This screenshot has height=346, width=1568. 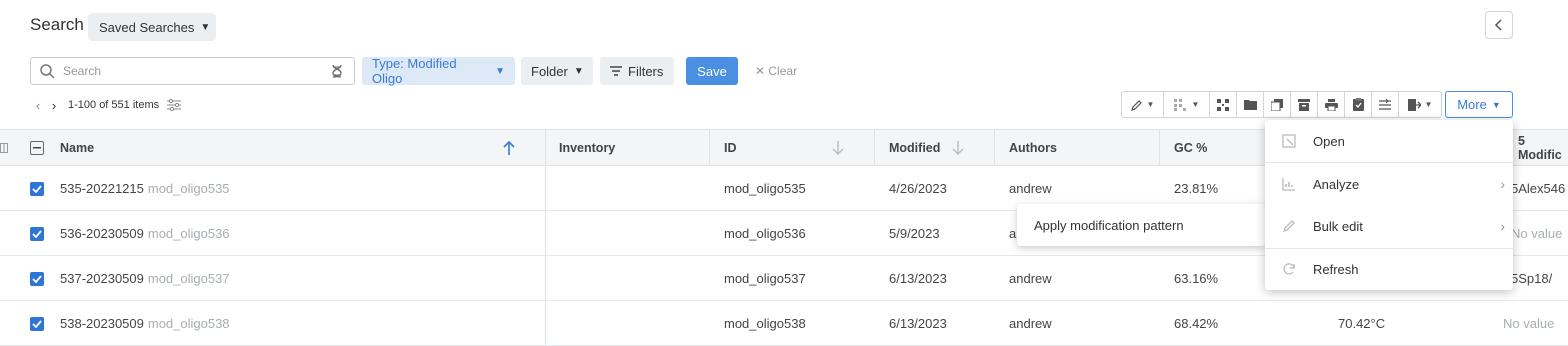 I want to click on move-to-folder-button, so click(x=1250, y=104).